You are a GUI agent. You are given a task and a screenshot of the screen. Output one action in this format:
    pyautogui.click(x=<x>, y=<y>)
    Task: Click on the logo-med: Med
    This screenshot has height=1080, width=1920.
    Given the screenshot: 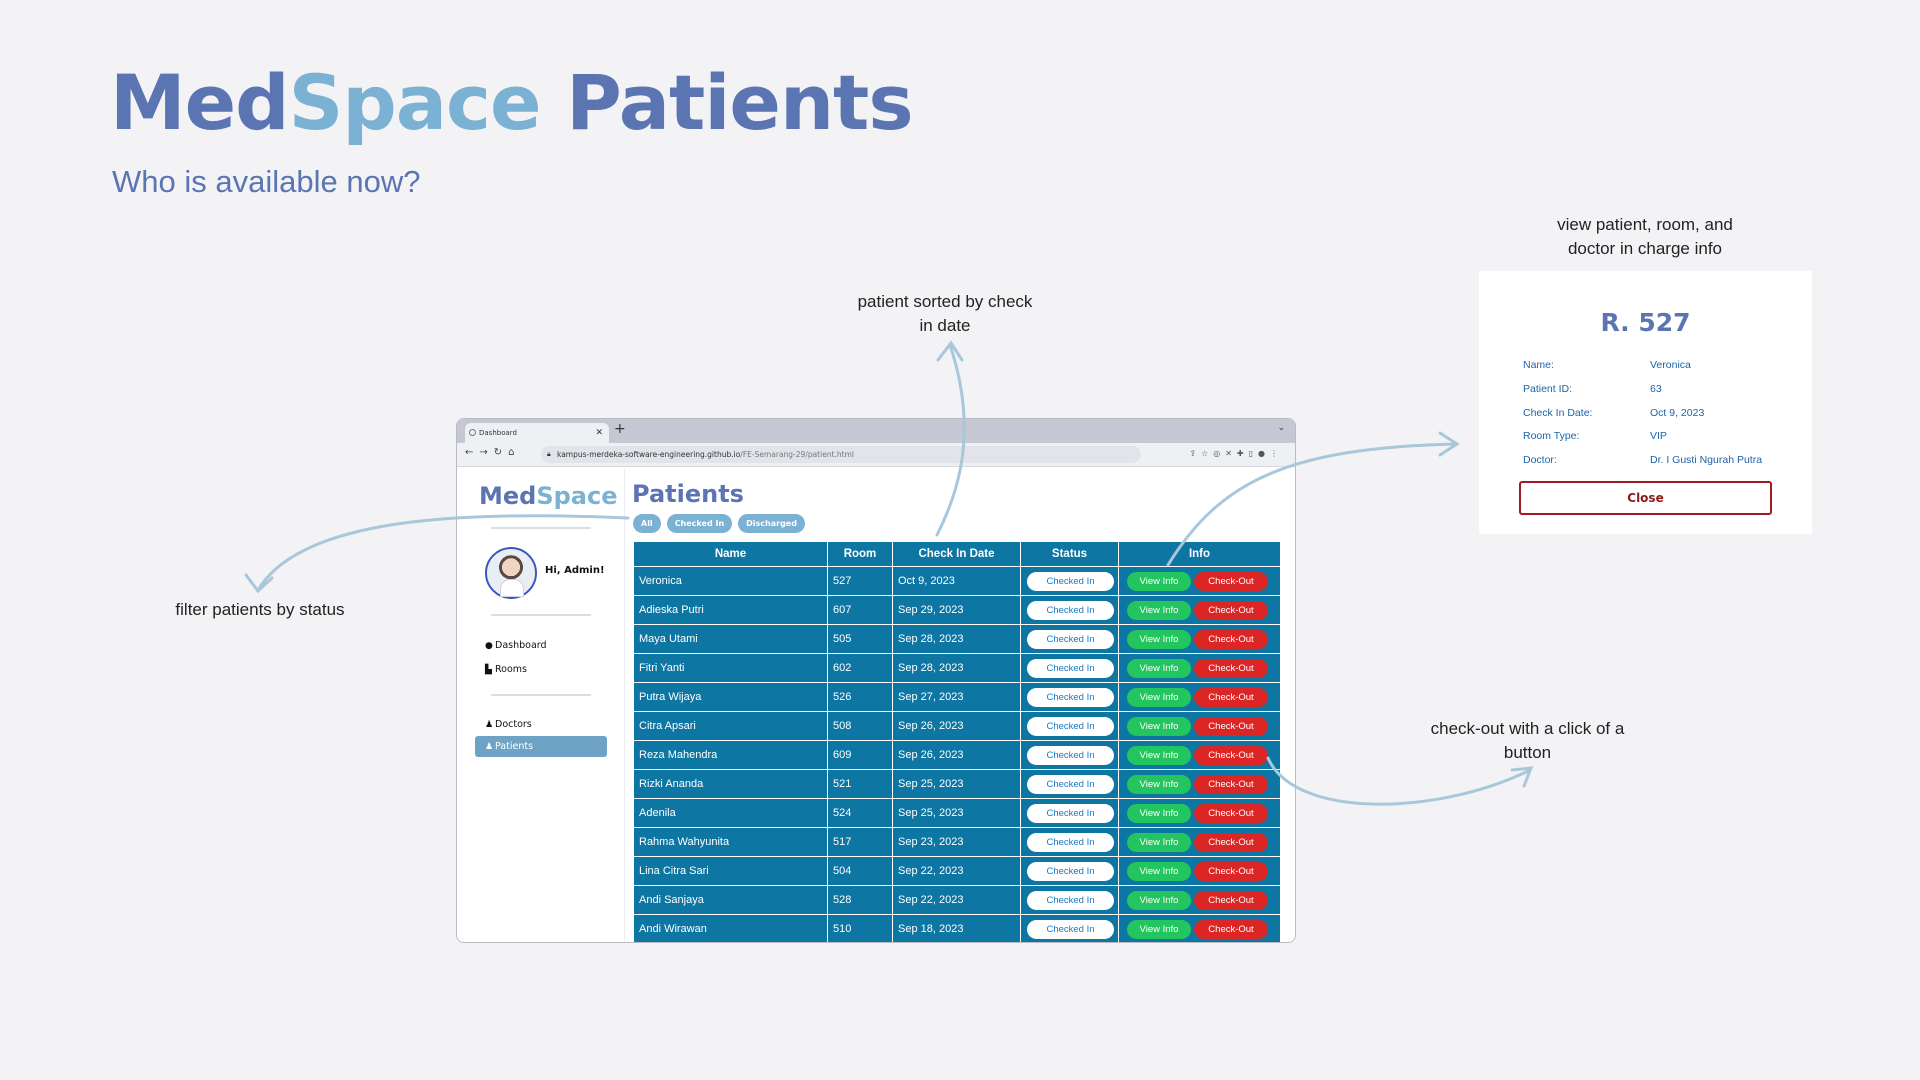 What is the action you would take?
    pyautogui.click(x=508, y=496)
    